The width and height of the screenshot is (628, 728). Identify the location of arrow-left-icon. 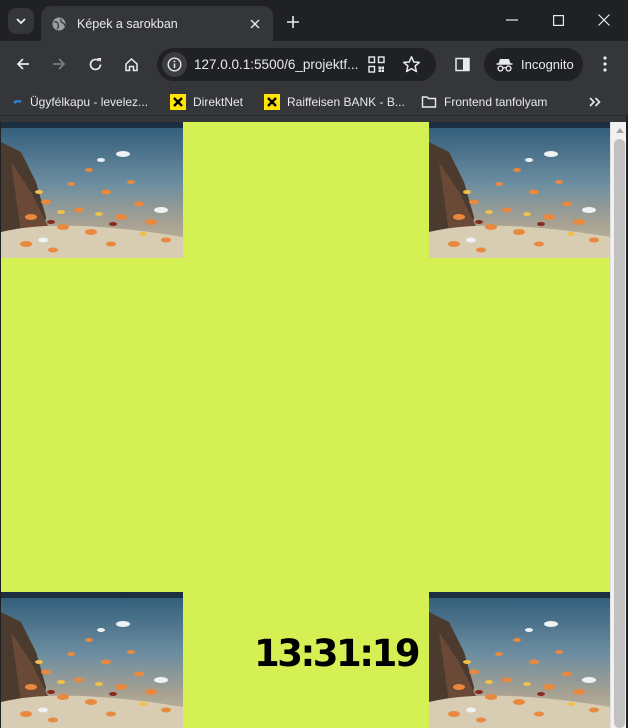
(23, 64).